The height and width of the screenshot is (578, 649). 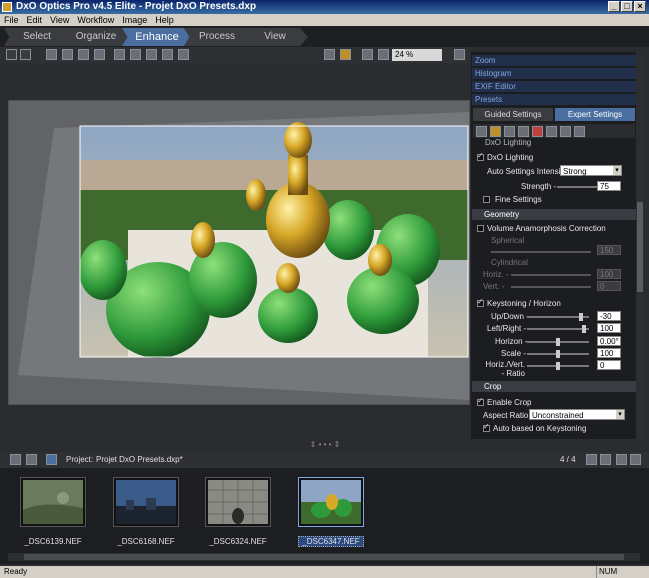 I want to click on lock-icon, so click(x=345, y=54).